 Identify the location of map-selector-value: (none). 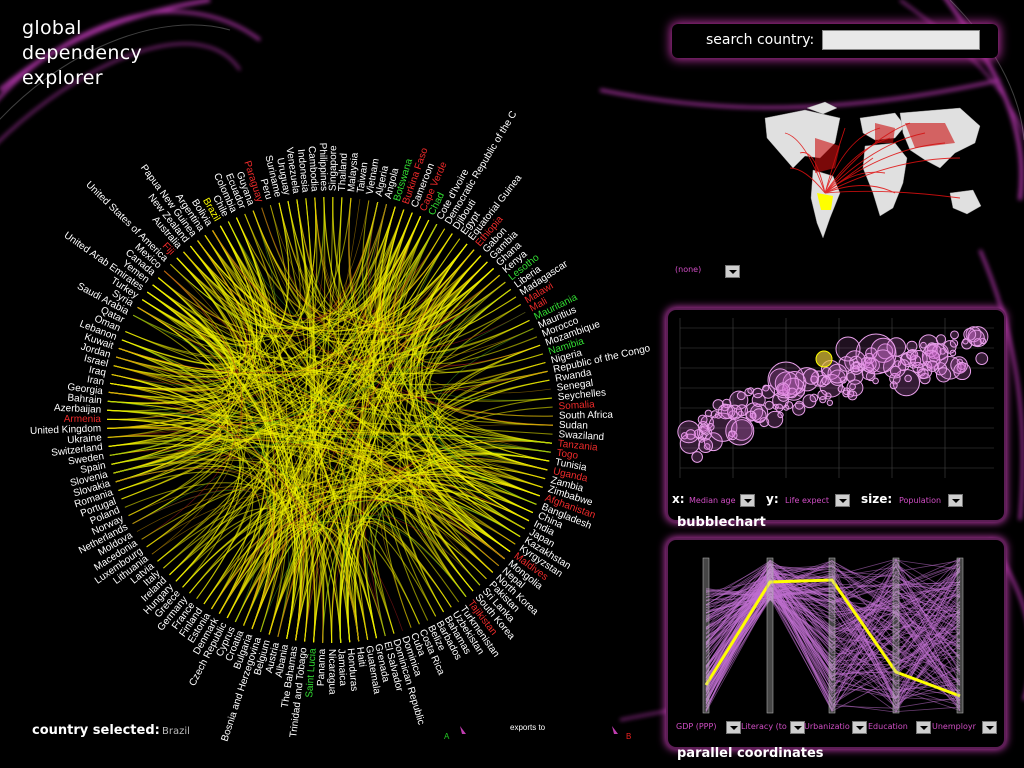
(688, 269).